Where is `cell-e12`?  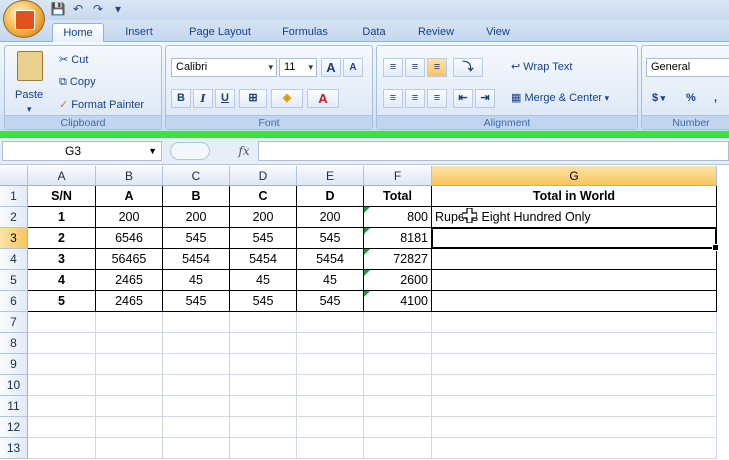 cell-e12 is located at coordinates (330, 427).